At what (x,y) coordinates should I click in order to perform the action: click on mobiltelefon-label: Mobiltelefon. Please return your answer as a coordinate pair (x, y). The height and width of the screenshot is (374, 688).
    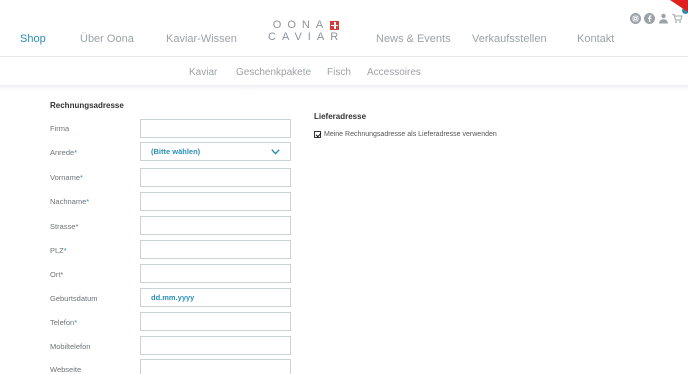
    Looking at the image, I should click on (70, 346).